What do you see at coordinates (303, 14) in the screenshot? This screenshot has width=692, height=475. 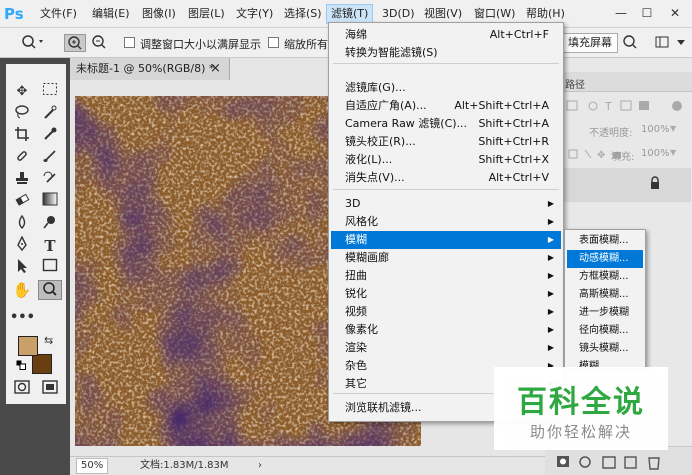 I see `menu-select: 选择(S)` at bounding box center [303, 14].